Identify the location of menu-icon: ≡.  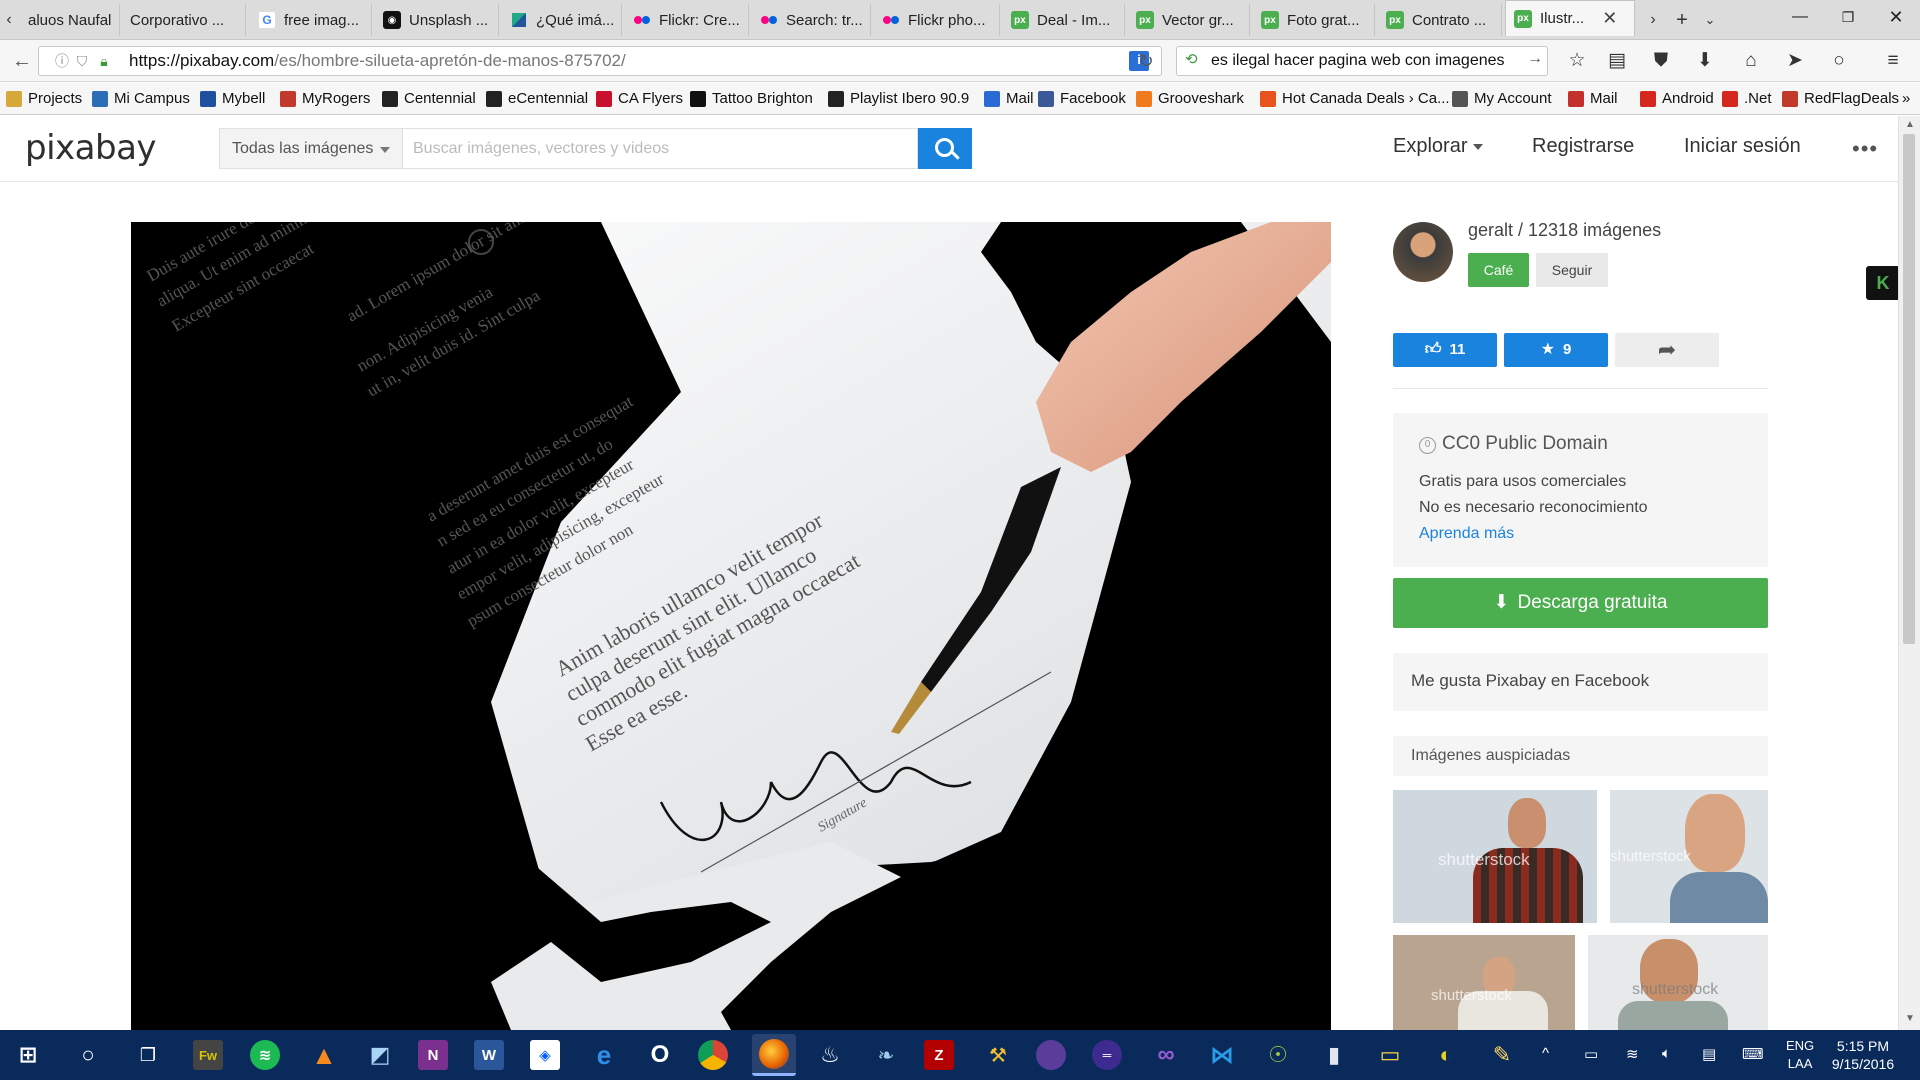
(1893, 61).